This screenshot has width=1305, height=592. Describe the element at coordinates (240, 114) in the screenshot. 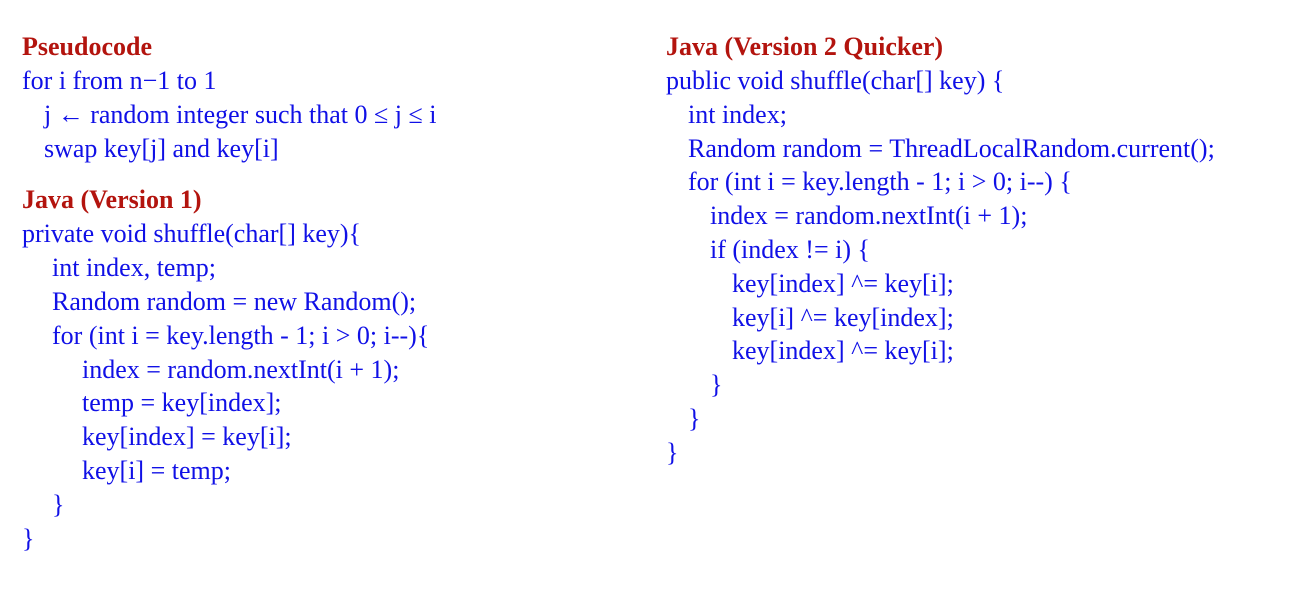

I see `pseudocode-code-line: j ← random integer such that 0 ≤ j ≤ i` at that location.